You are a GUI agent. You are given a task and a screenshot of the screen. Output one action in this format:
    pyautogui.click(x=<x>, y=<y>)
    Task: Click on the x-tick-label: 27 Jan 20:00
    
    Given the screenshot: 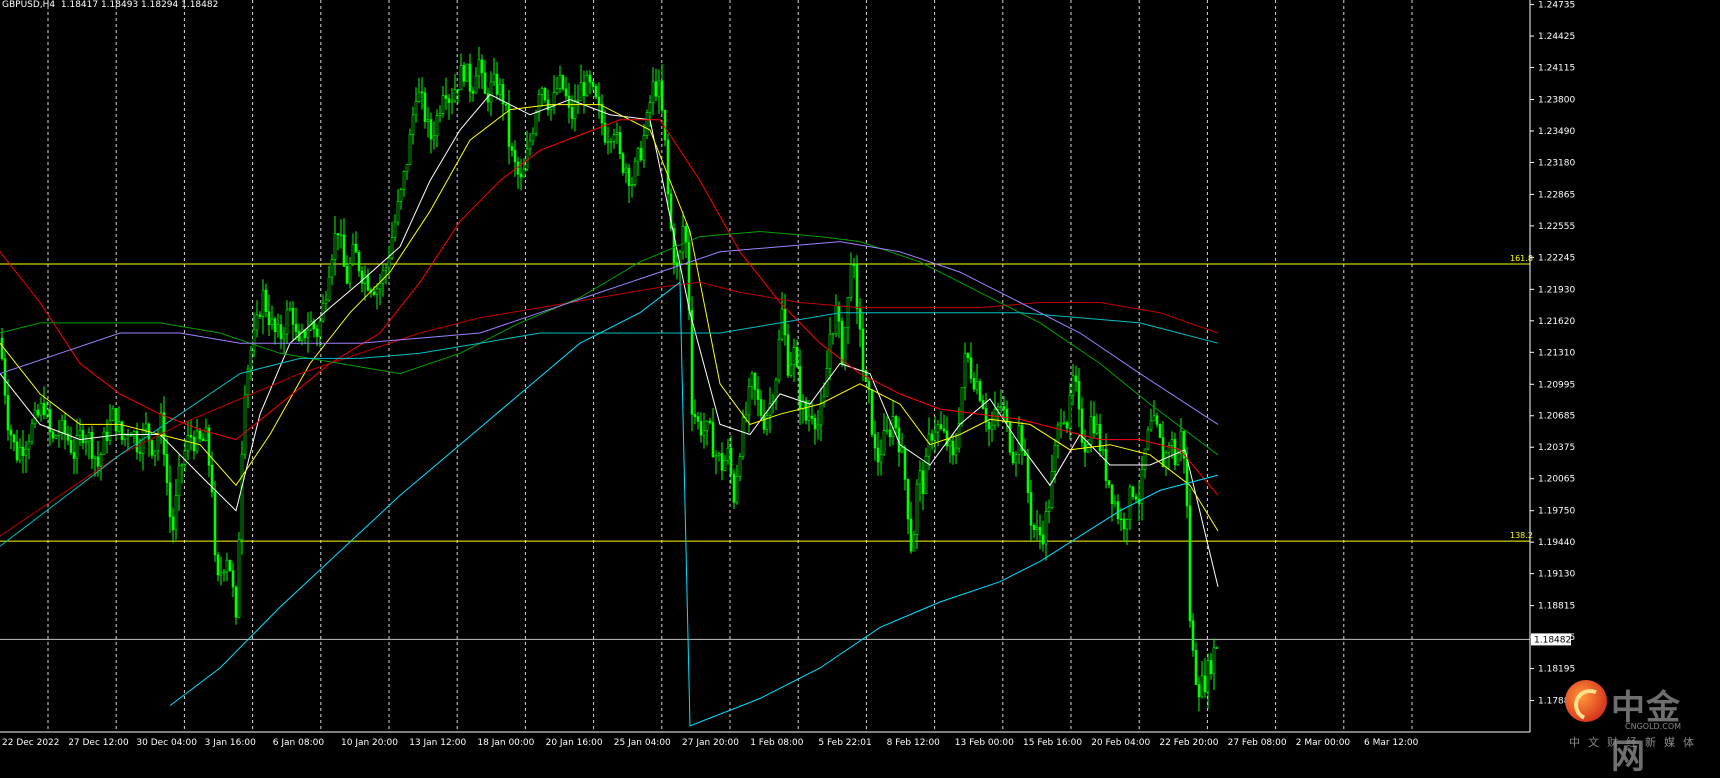 What is the action you would take?
    pyautogui.click(x=710, y=743)
    